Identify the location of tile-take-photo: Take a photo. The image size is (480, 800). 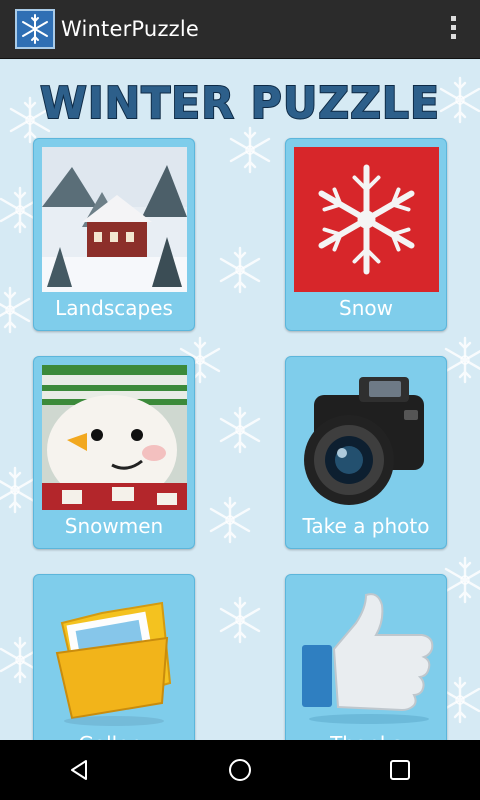
(366, 452).